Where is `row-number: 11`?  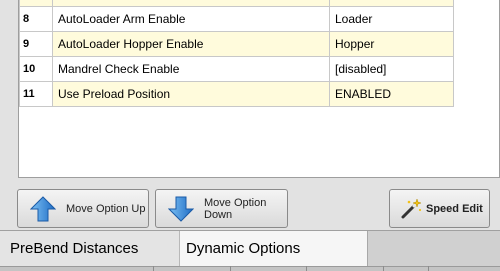
row-number: 11 is located at coordinates (36, 94).